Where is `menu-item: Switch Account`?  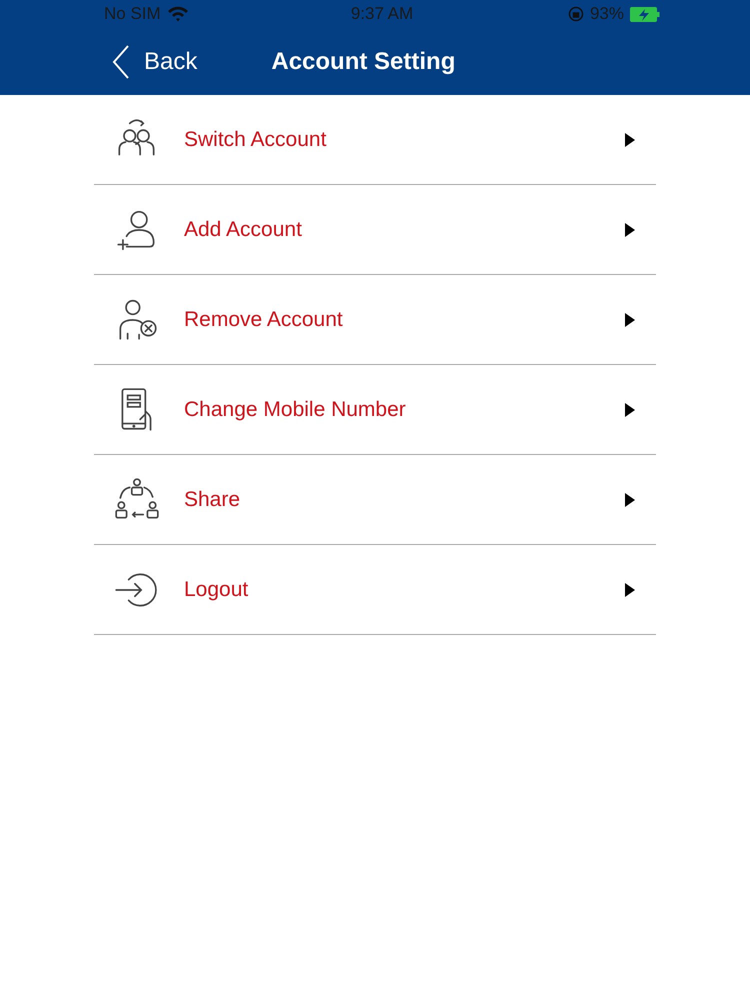 menu-item: Switch Account is located at coordinates (375, 140).